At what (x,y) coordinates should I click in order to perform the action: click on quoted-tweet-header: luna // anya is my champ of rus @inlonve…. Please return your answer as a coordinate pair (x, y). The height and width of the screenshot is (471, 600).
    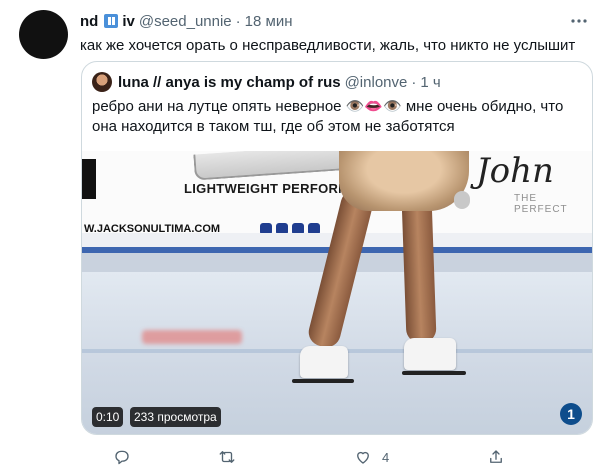
    Looking at the image, I should click on (266, 82).